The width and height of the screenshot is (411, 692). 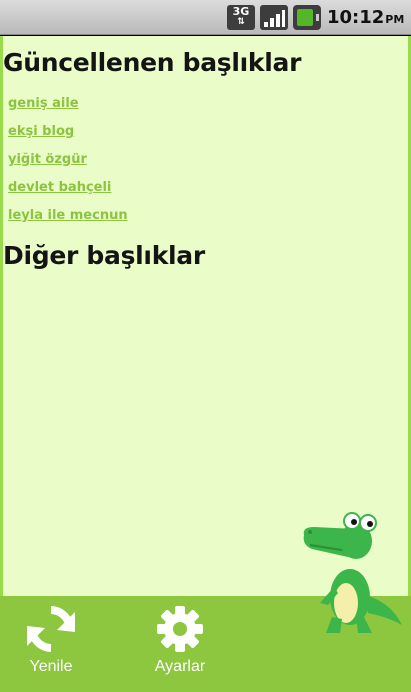 I want to click on topic-link: yiğit özgür, so click(x=68, y=166).